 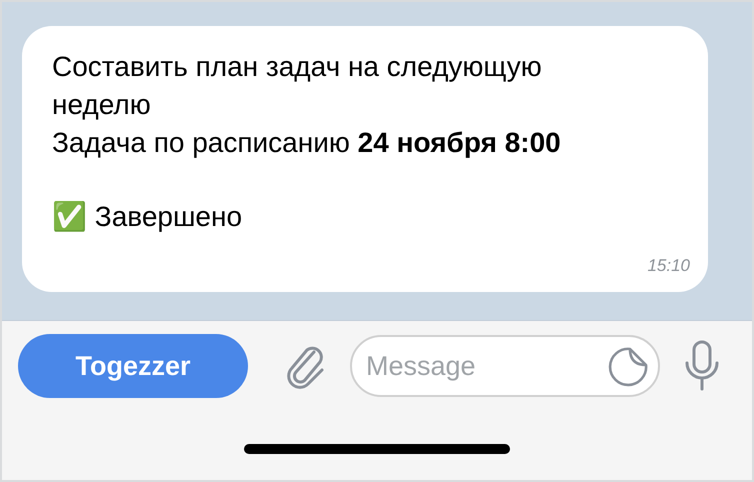 What do you see at coordinates (629, 366) in the screenshot?
I see `sticker-icon` at bounding box center [629, 366].